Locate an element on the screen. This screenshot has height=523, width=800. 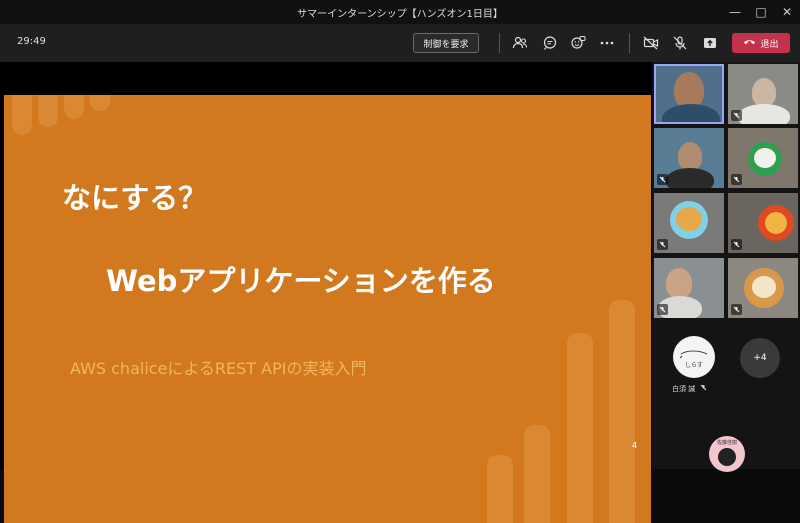
self-name: 白須 誠 is located at coordinates (689, 389).